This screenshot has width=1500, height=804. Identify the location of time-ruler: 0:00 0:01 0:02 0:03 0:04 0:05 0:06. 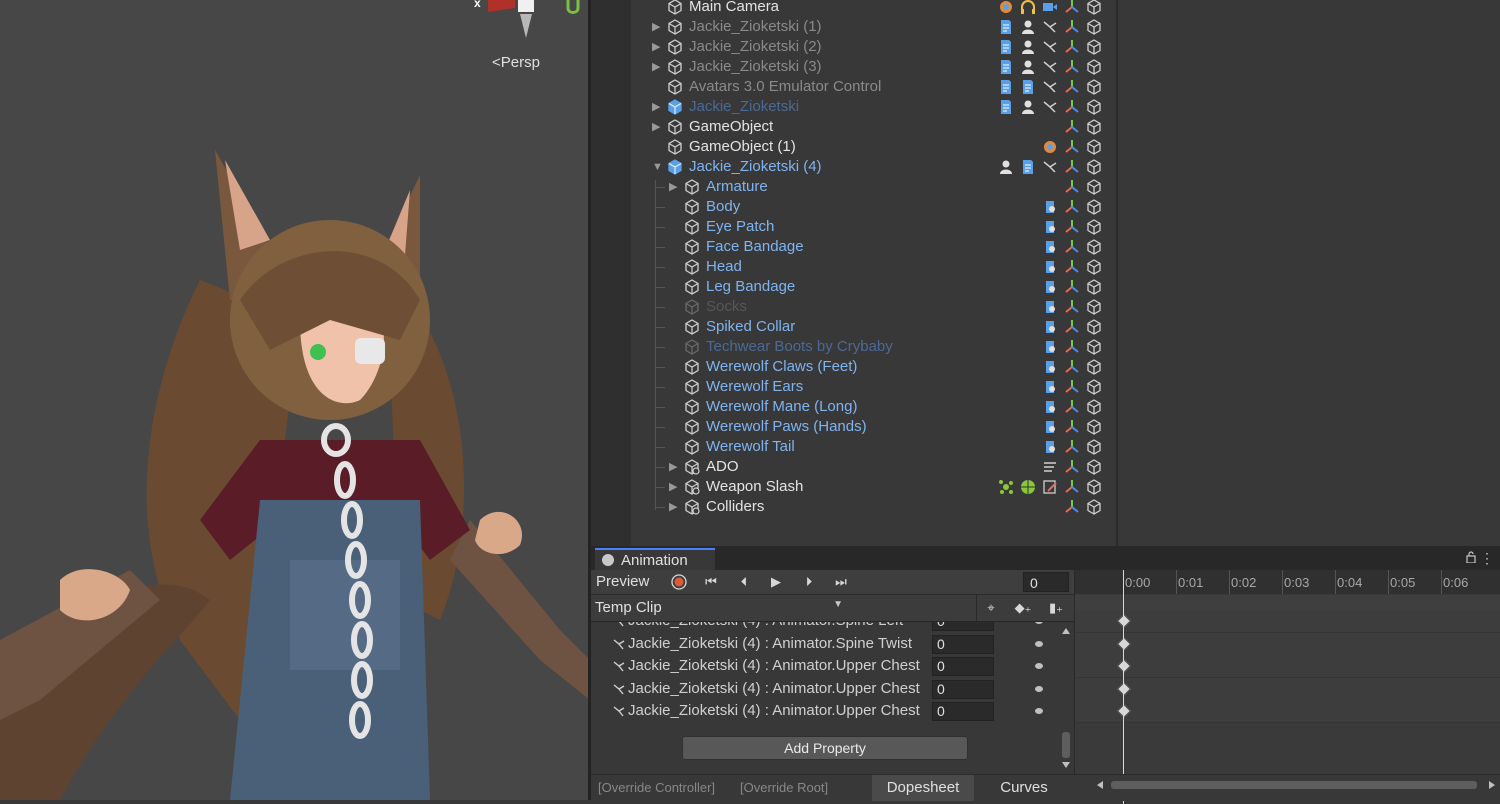
(1287, 582).